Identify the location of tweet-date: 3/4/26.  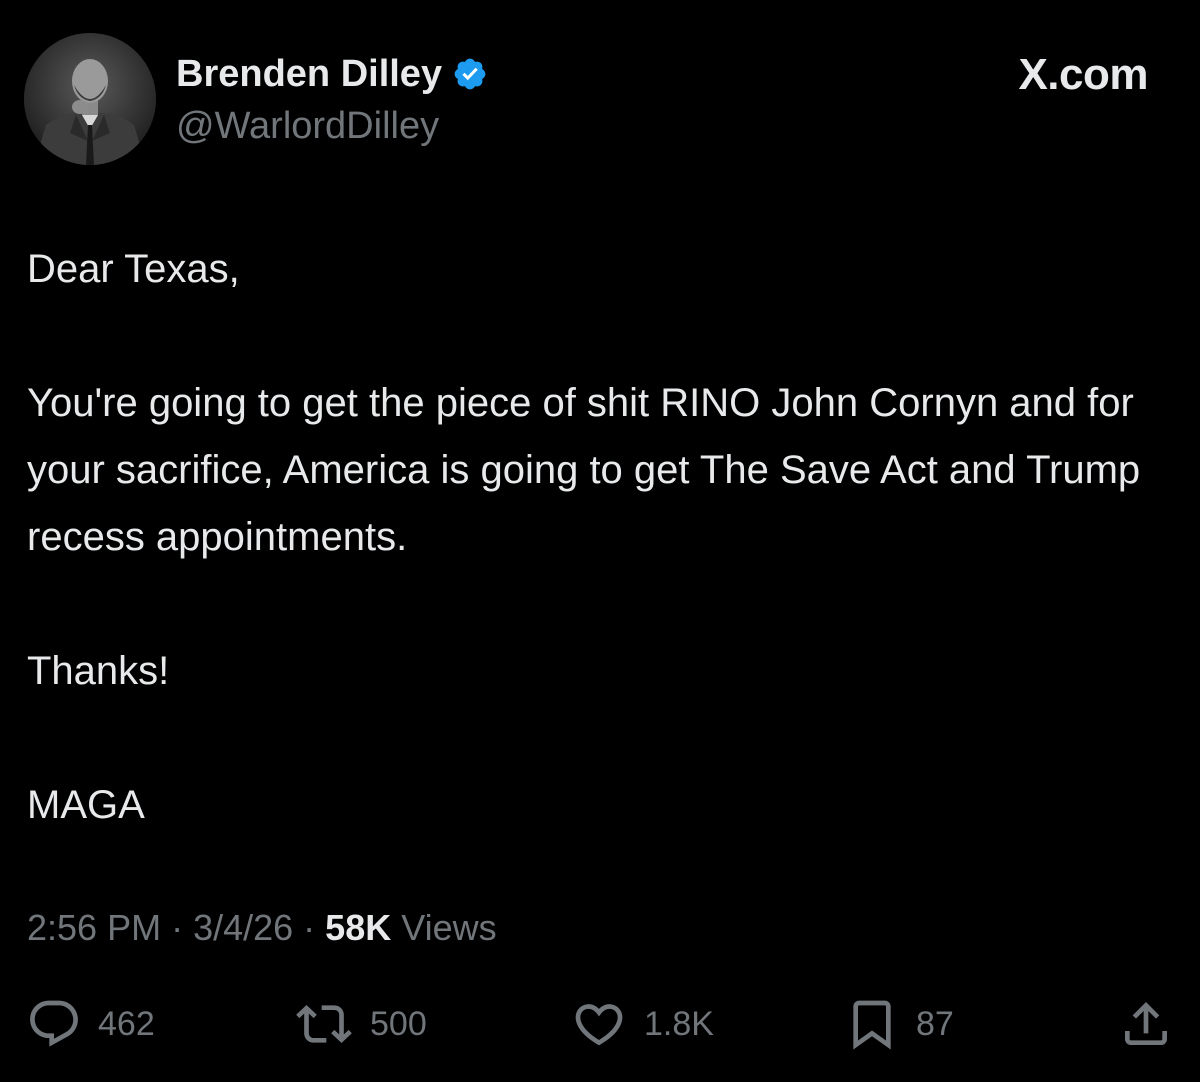
(243, 927).